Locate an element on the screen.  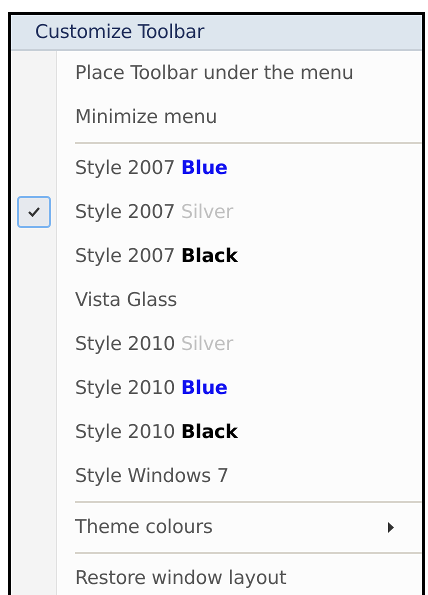
menu-item: Style 2010 Black is located at coordinates (156, 432).